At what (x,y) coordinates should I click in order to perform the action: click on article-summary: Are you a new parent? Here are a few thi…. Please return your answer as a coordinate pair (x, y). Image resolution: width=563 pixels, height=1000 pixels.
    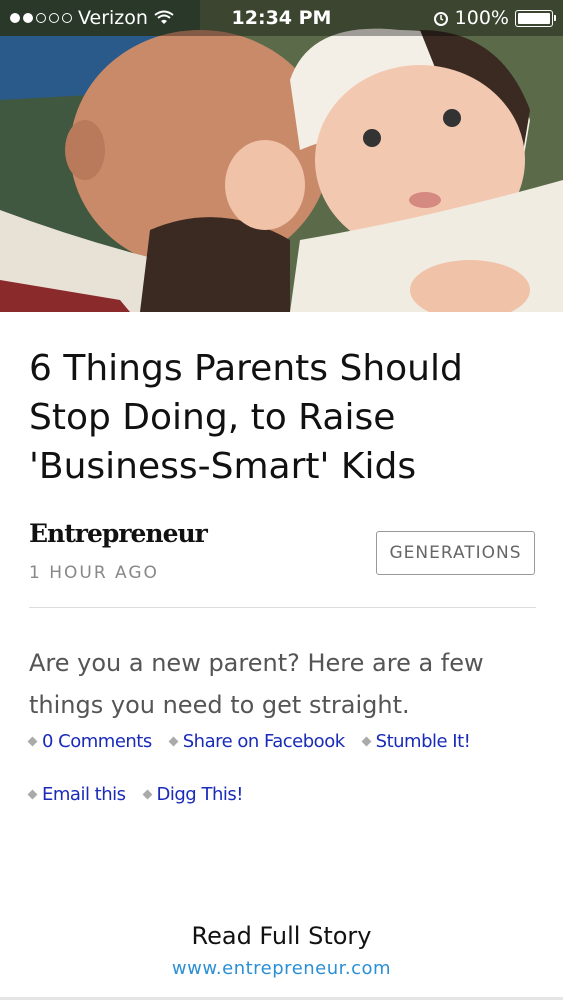
    Looking at the image, I should click on (256, 684).